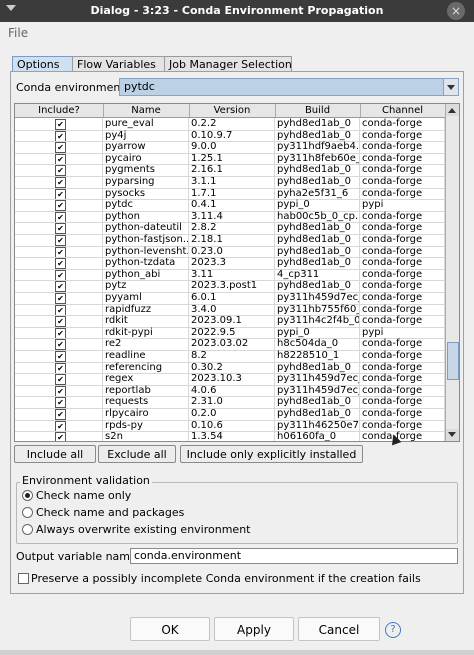 This screenshot has height=655, width=474. I want to click on radio-label-check-name-and-packages: Check name and packages, so click(110, 512).